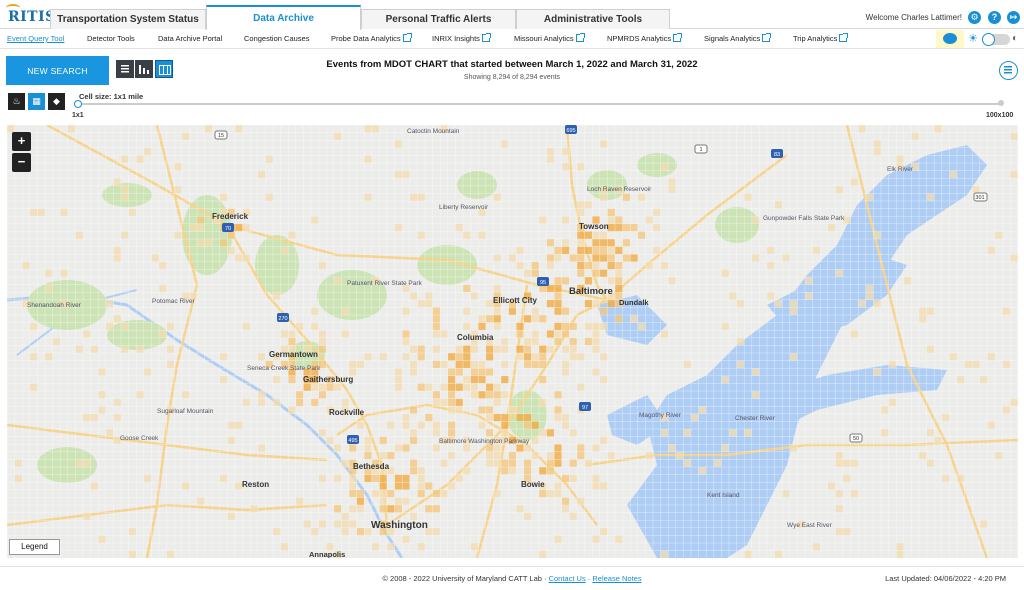 This screenshot has height=590, width=1024. Describe the element at coordinates (549, 38) in the screenshot. I see `nav-missouri-analytics: Missouri Analytics` at that location.